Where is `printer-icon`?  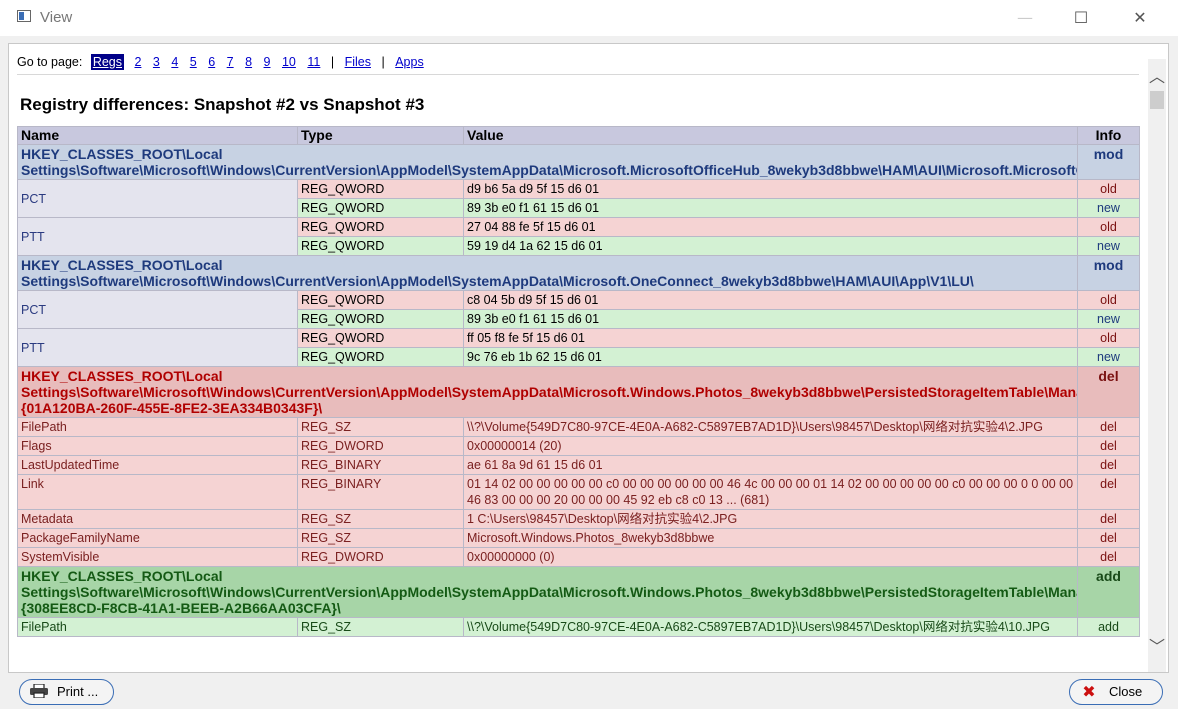
printer-icon is located at coordinates (39, 691).